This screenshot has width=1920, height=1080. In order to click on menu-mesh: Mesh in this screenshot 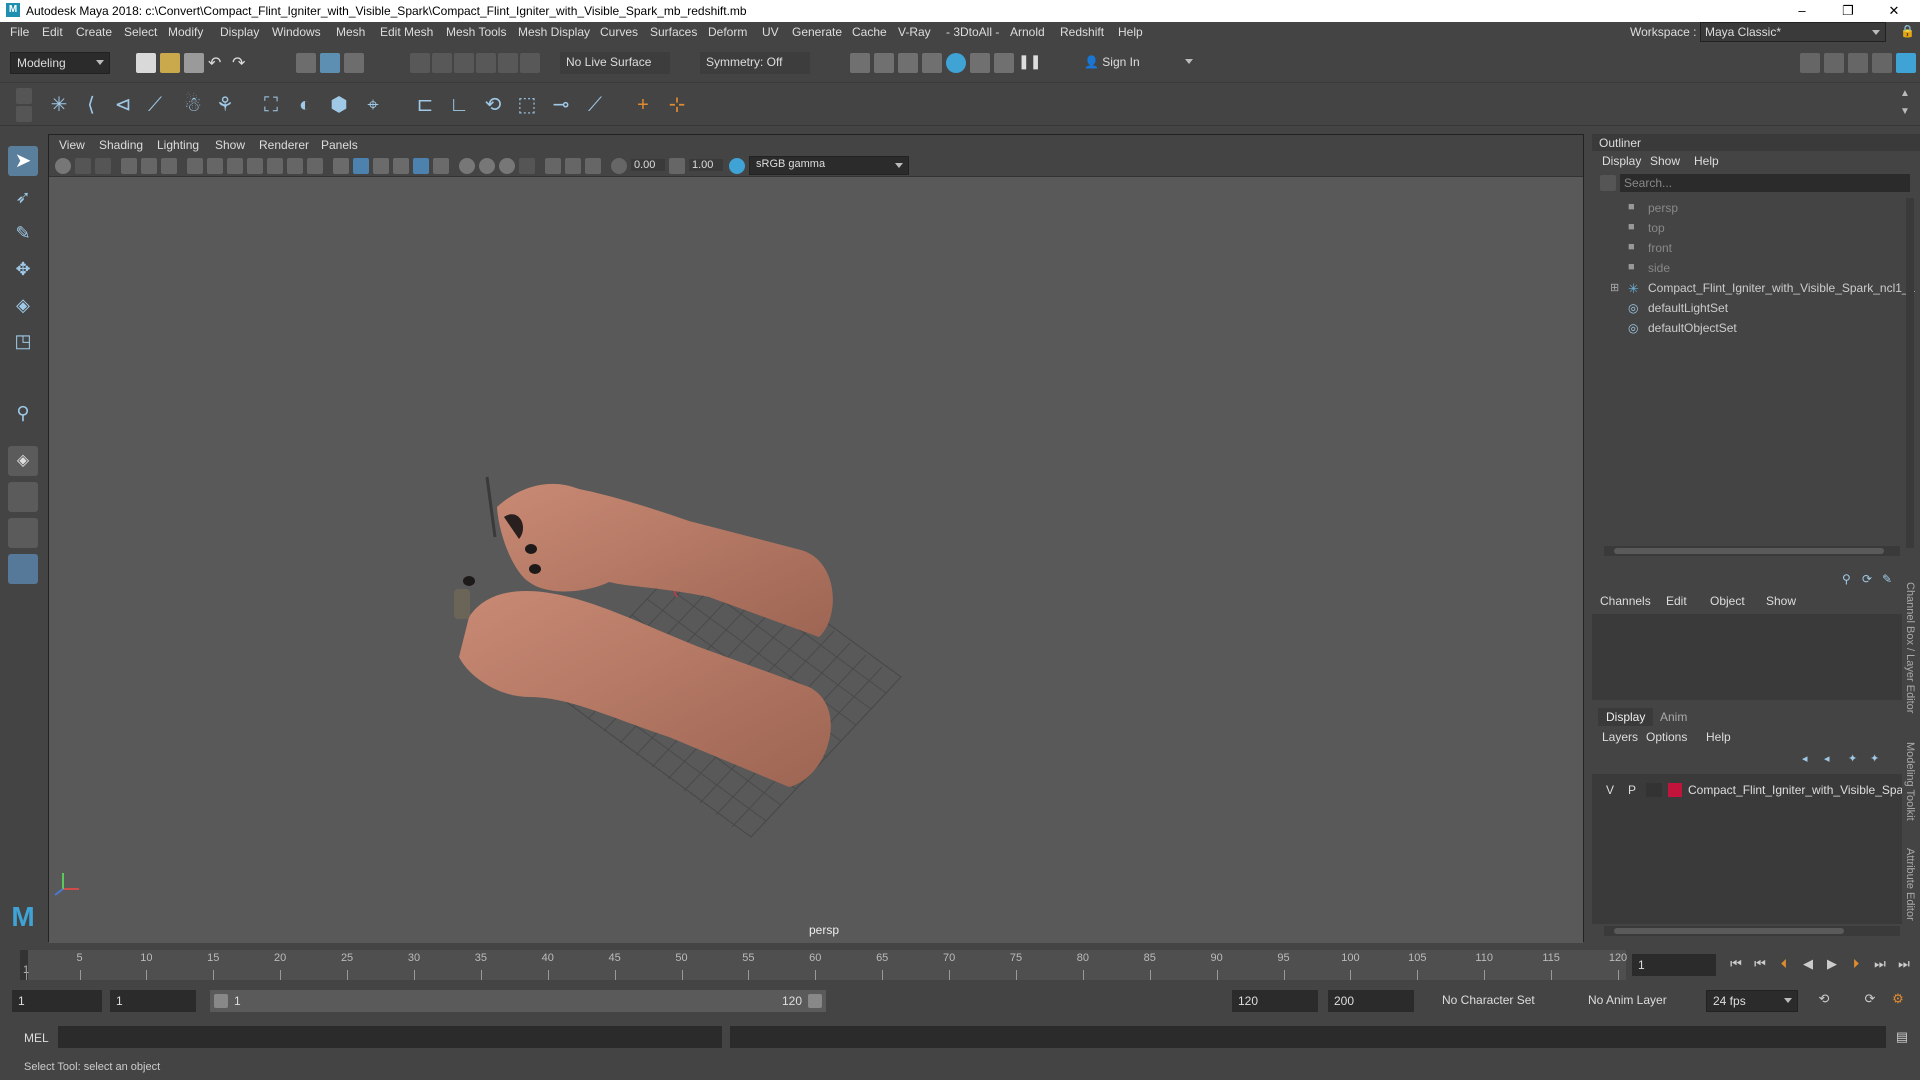, I will do `click(350, 32)`.